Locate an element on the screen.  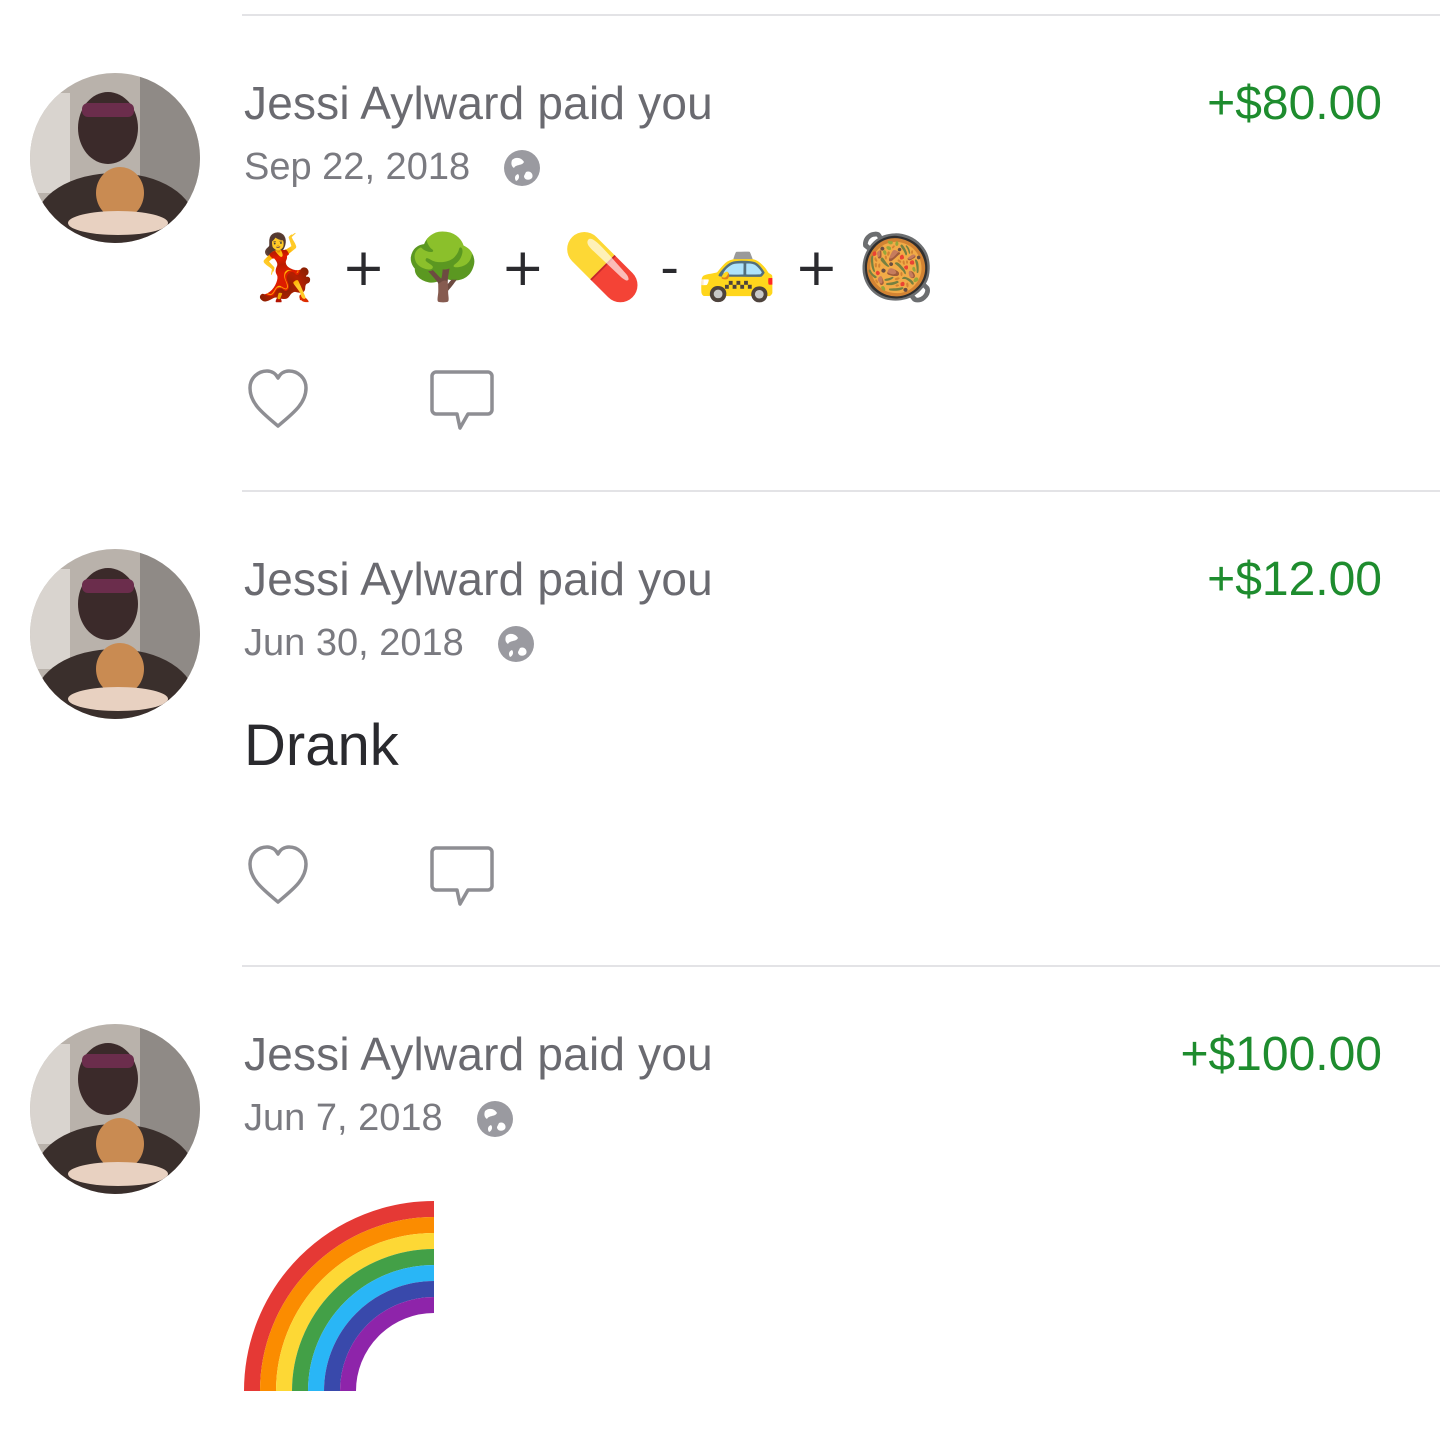
transaction-meta: Jun 7, 2018 is located at coordinates (379, 1118).